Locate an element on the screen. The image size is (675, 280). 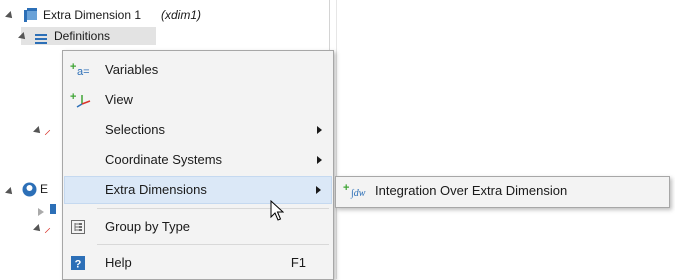
svg-text: ∫dw is located at coordinates (358, 193).